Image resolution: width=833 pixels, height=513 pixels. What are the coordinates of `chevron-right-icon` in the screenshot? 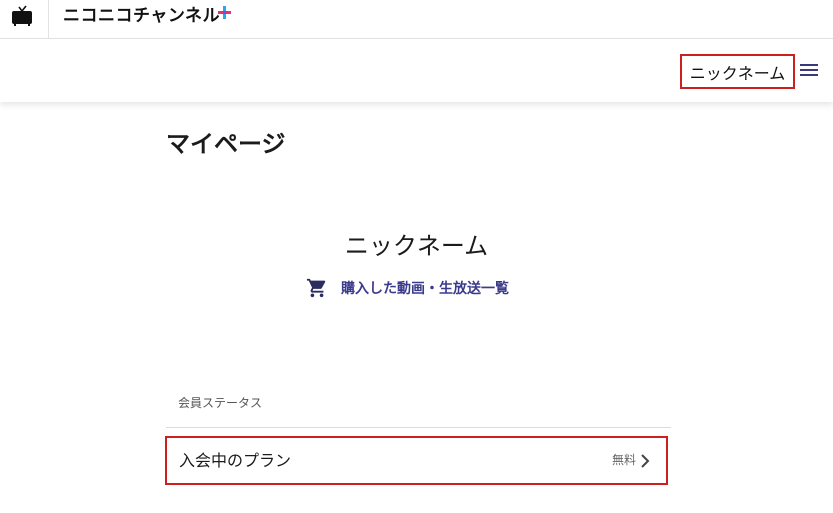 It's located at (645, 461).